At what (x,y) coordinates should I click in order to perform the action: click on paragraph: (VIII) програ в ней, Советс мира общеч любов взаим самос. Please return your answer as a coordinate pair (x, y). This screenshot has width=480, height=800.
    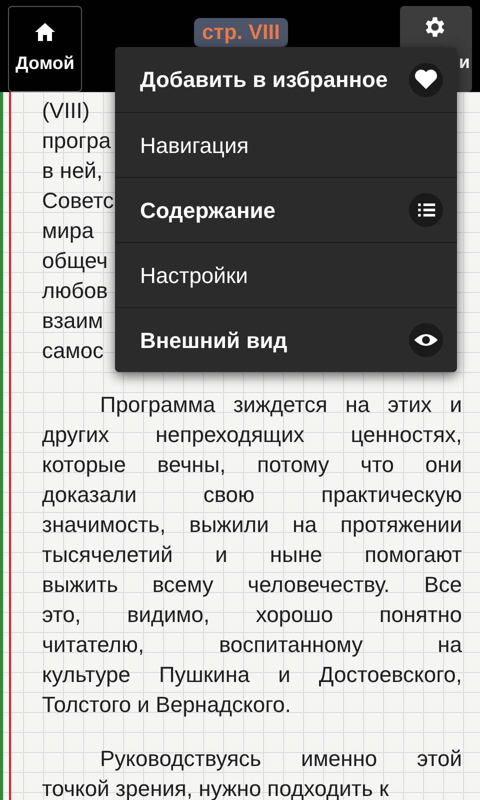
    Looking at the image, I should click on (78, 231).